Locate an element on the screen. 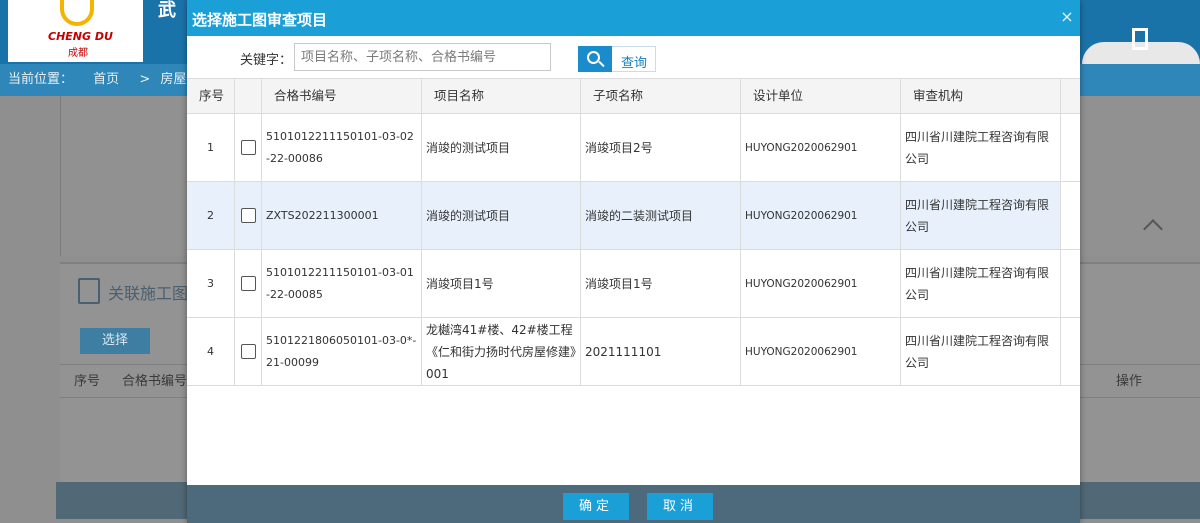 The image size is (1200, 523). dialog-footer: 确定 取消 is located at coordinates (633, 504).